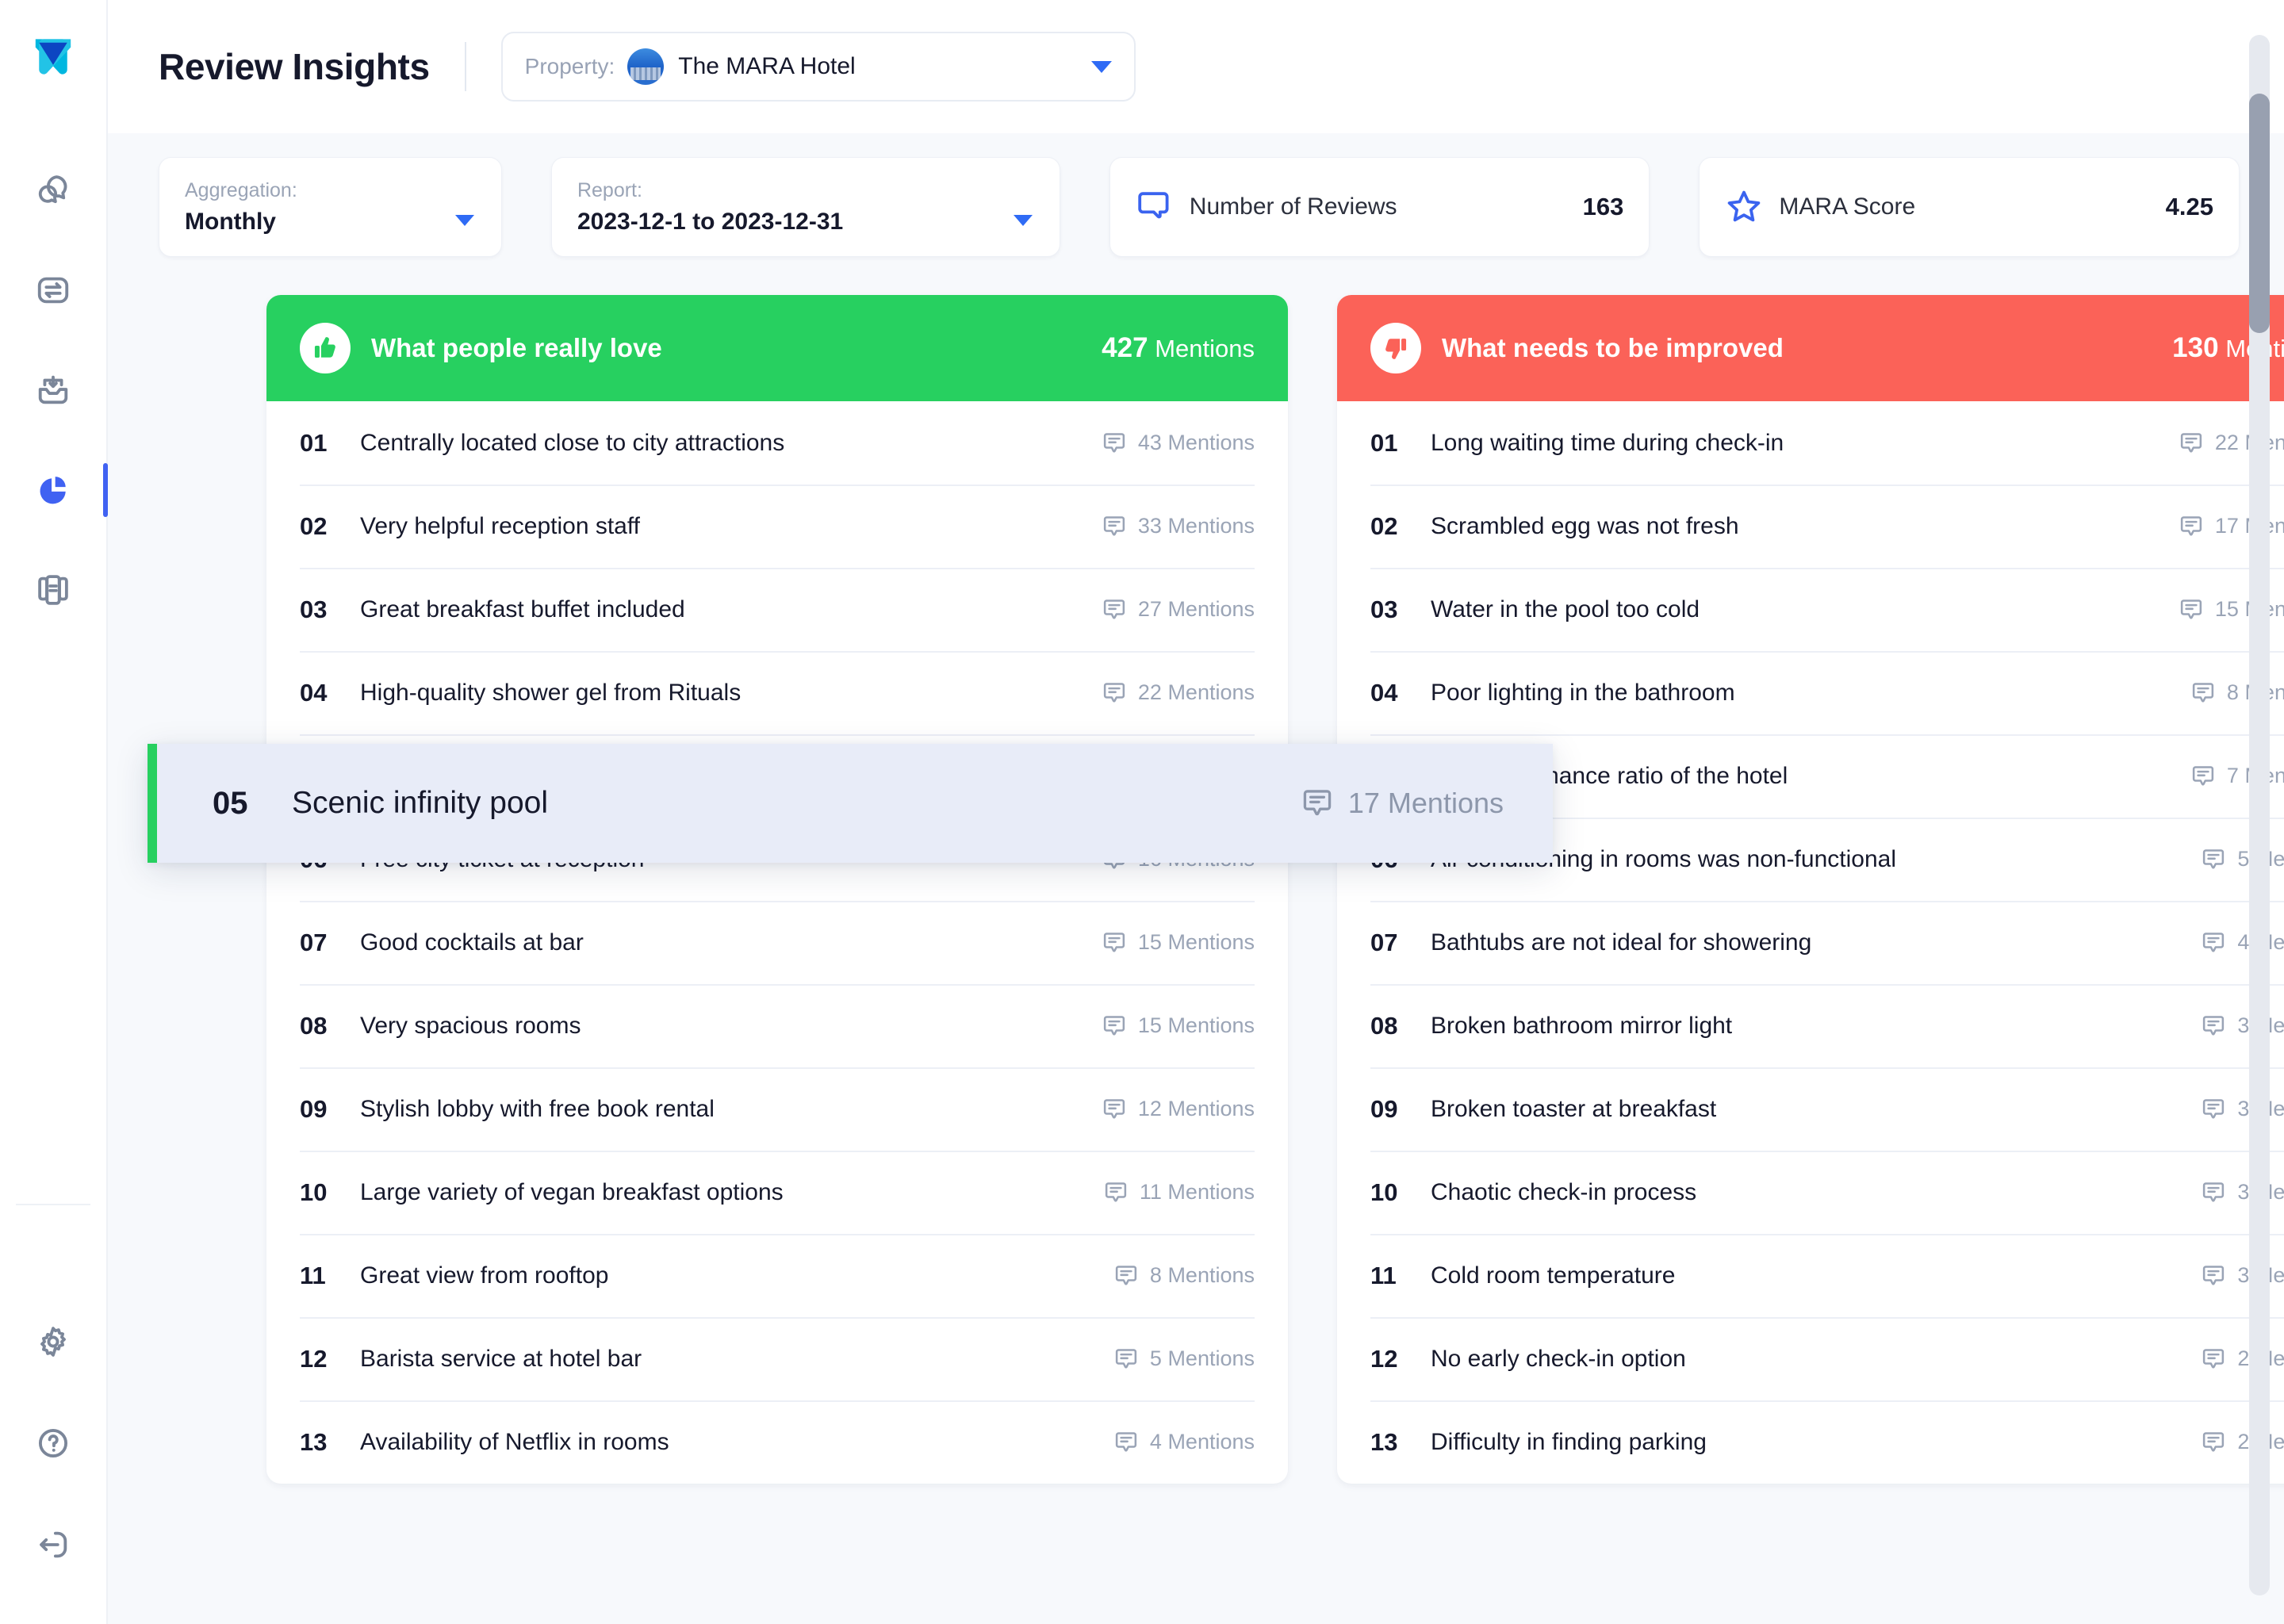 This screenshot has height=1624, width=2284. Describe the element at coordinates (1384, 1358) in the screenshot. I see `row-rank: 12` at that location.